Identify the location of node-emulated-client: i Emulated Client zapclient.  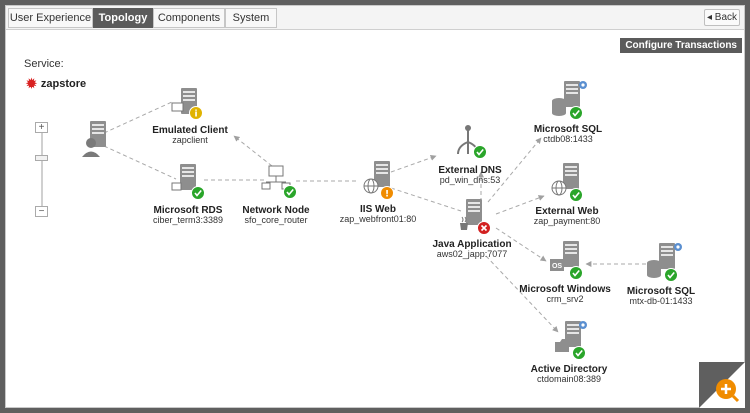
(190, 116).